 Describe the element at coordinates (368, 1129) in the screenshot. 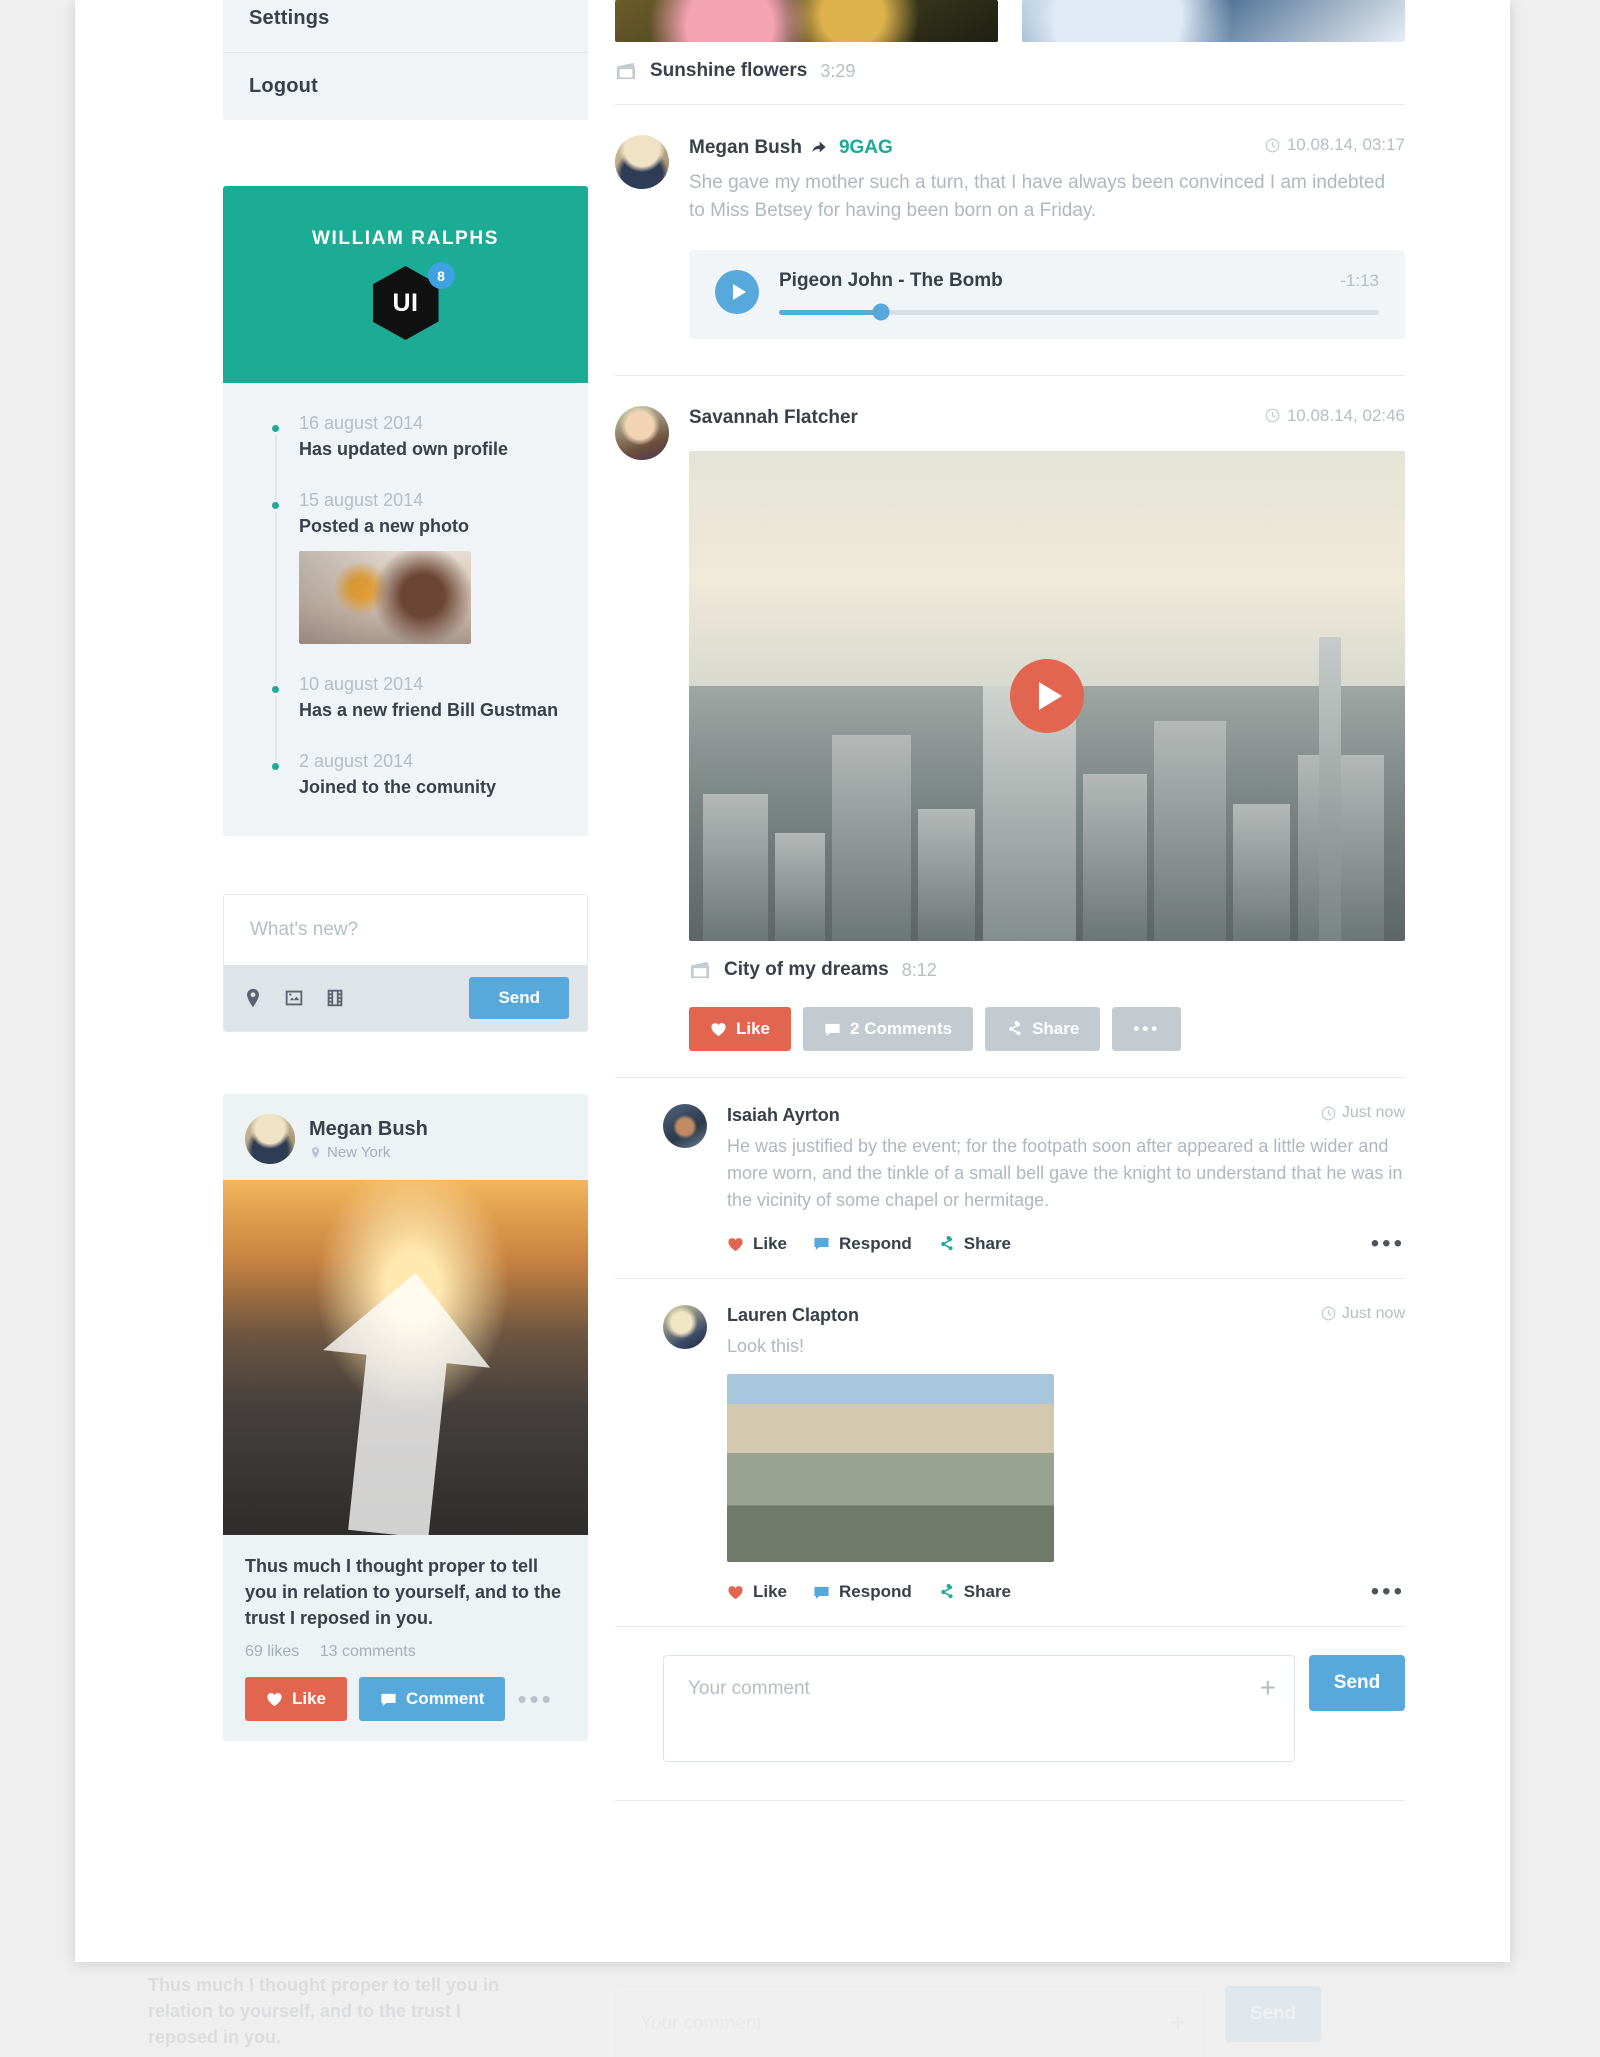

I see `sidebar-post-author: Megan Bush` at that location.